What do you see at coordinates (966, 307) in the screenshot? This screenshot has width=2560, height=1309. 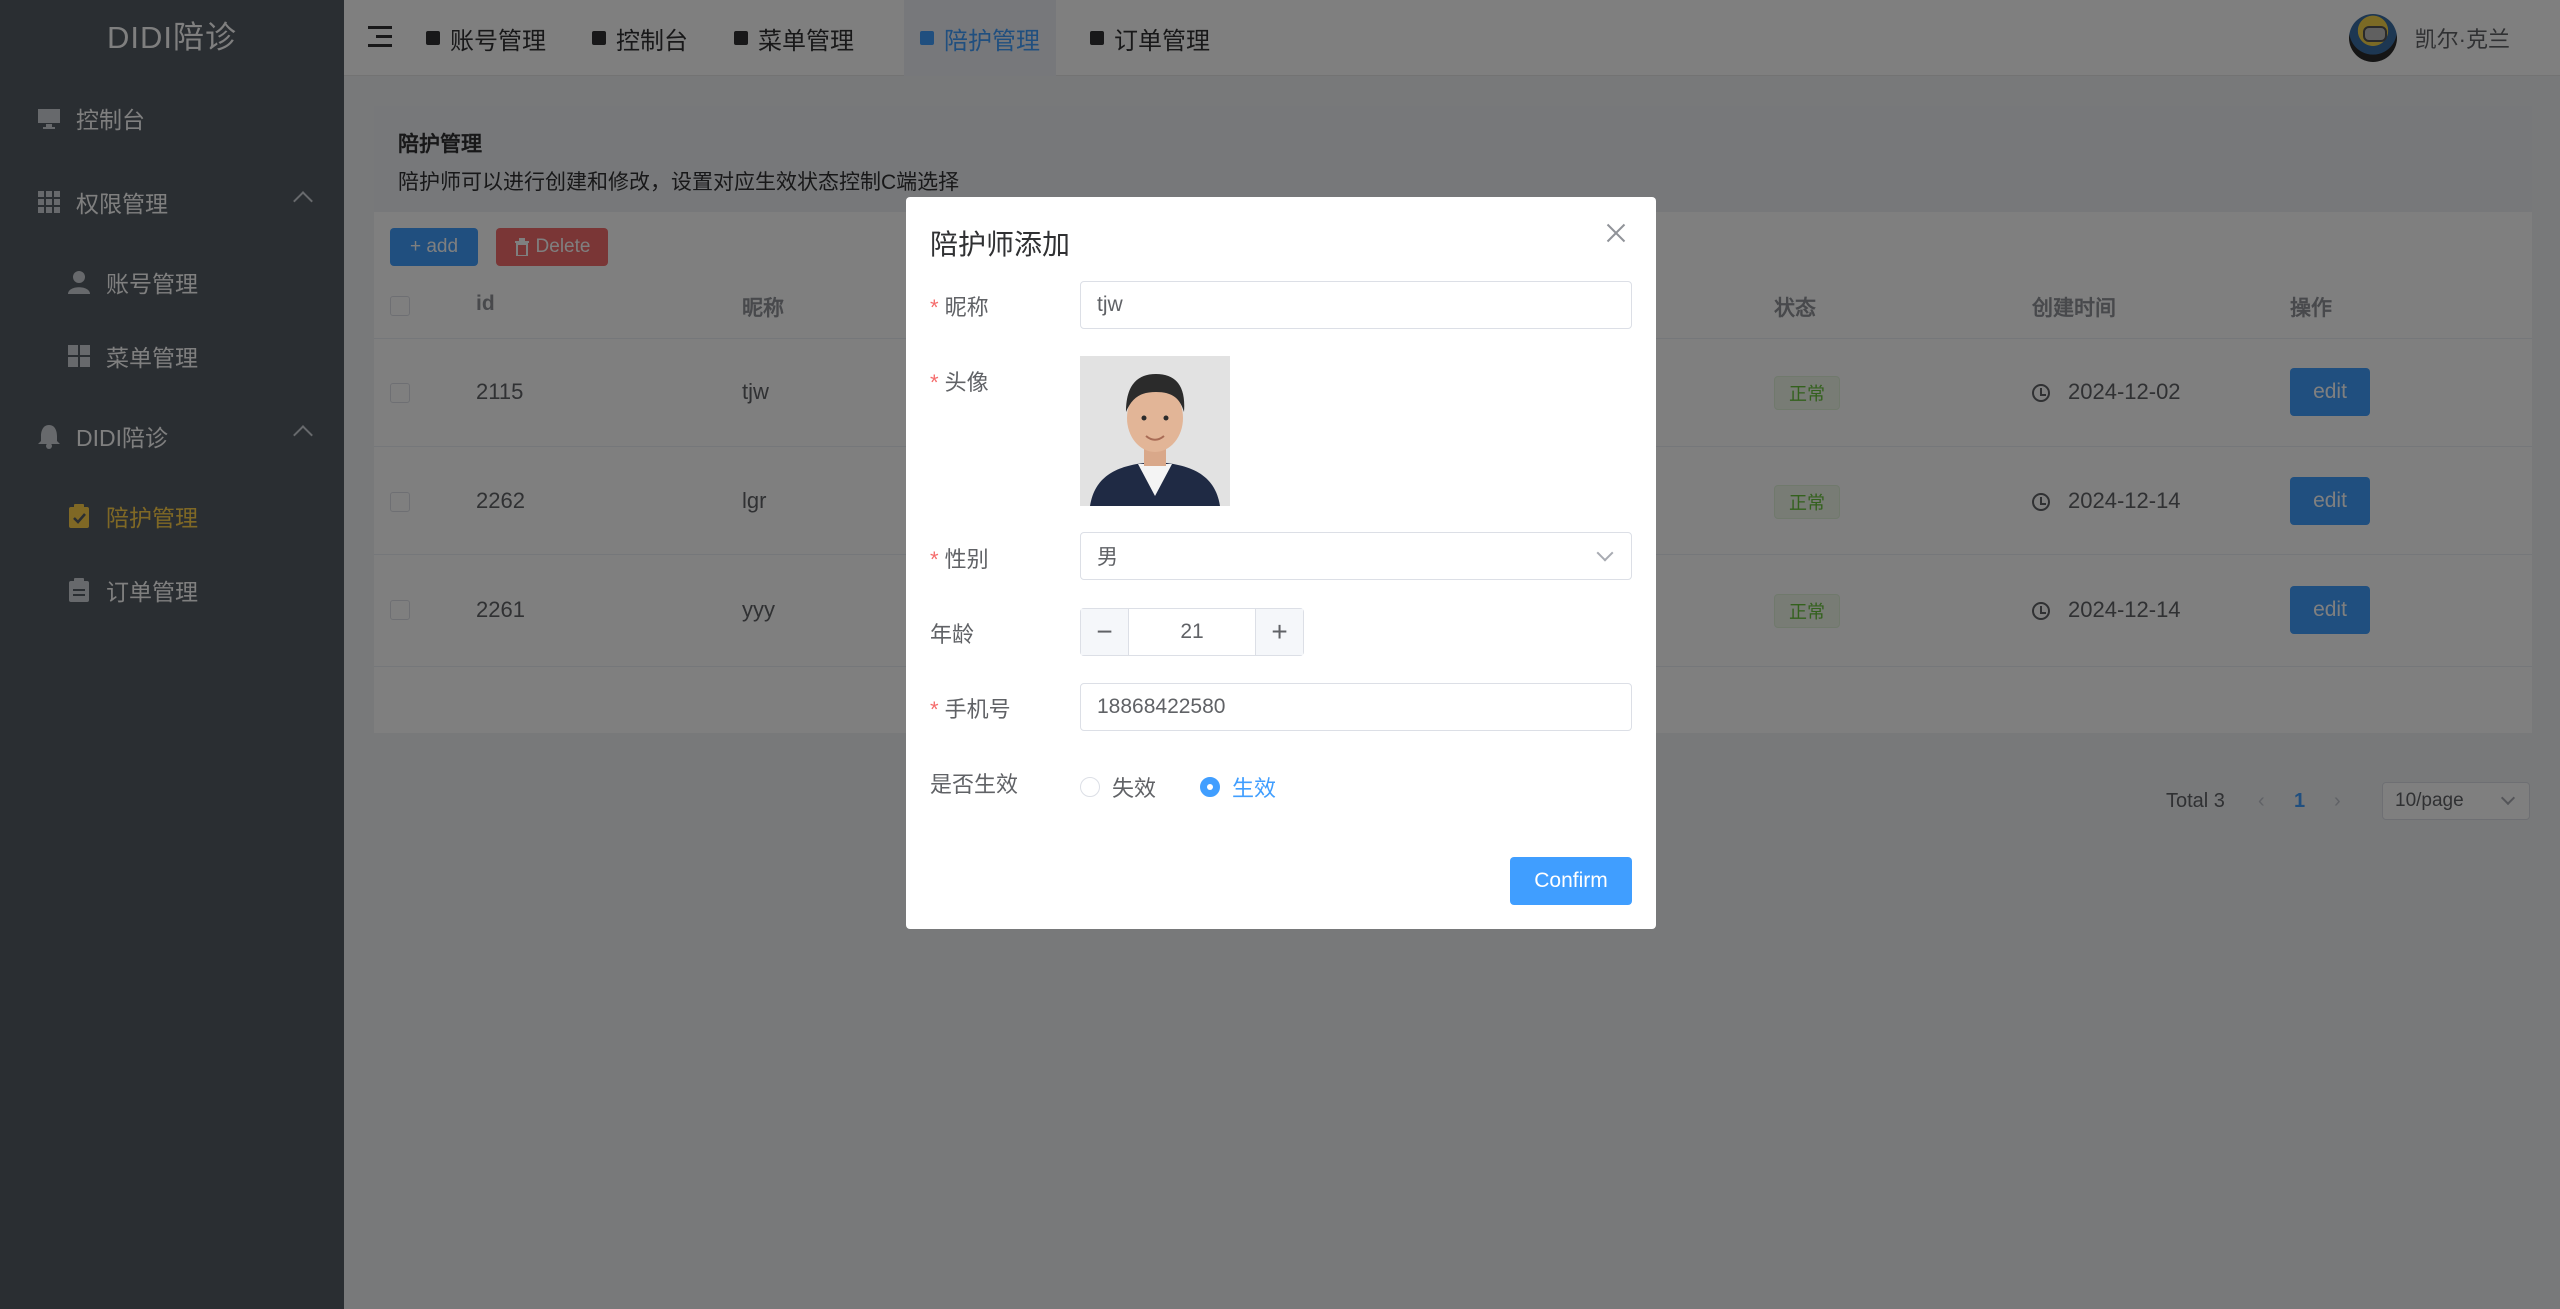 I see `label-text: 昵称` at bounding box center [966, 307].